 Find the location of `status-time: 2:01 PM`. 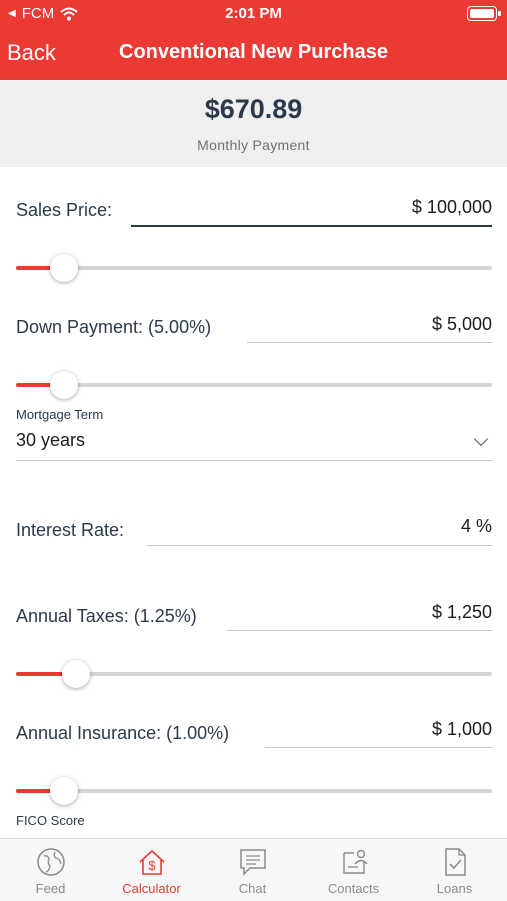

status-time: 2:01 PM is located at coordinates (253, 13).